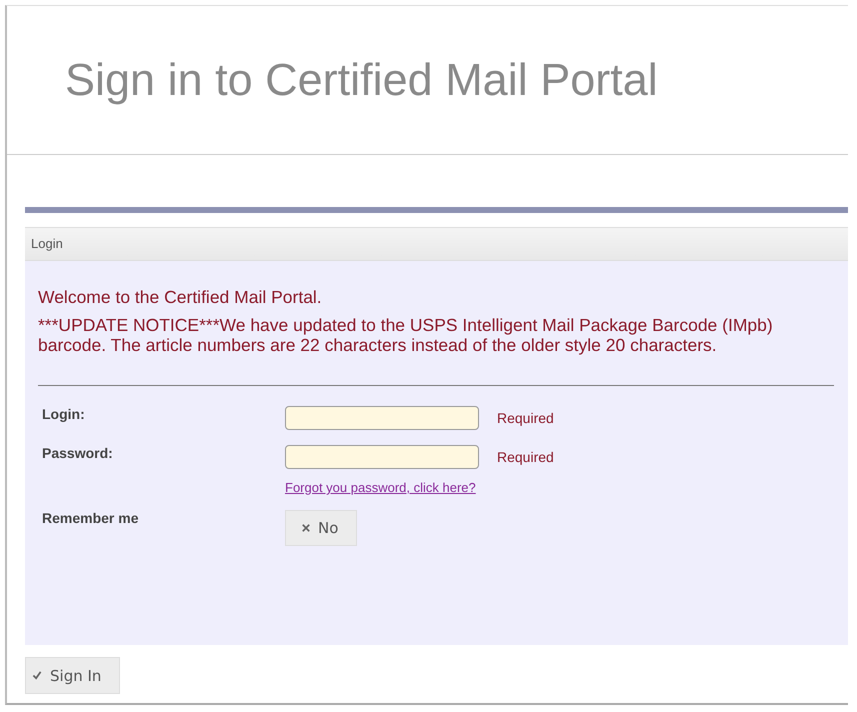 The image size is (857, 712). I want to click on forgot-password-link: Forgot you password, click here?, so click(380, 487).